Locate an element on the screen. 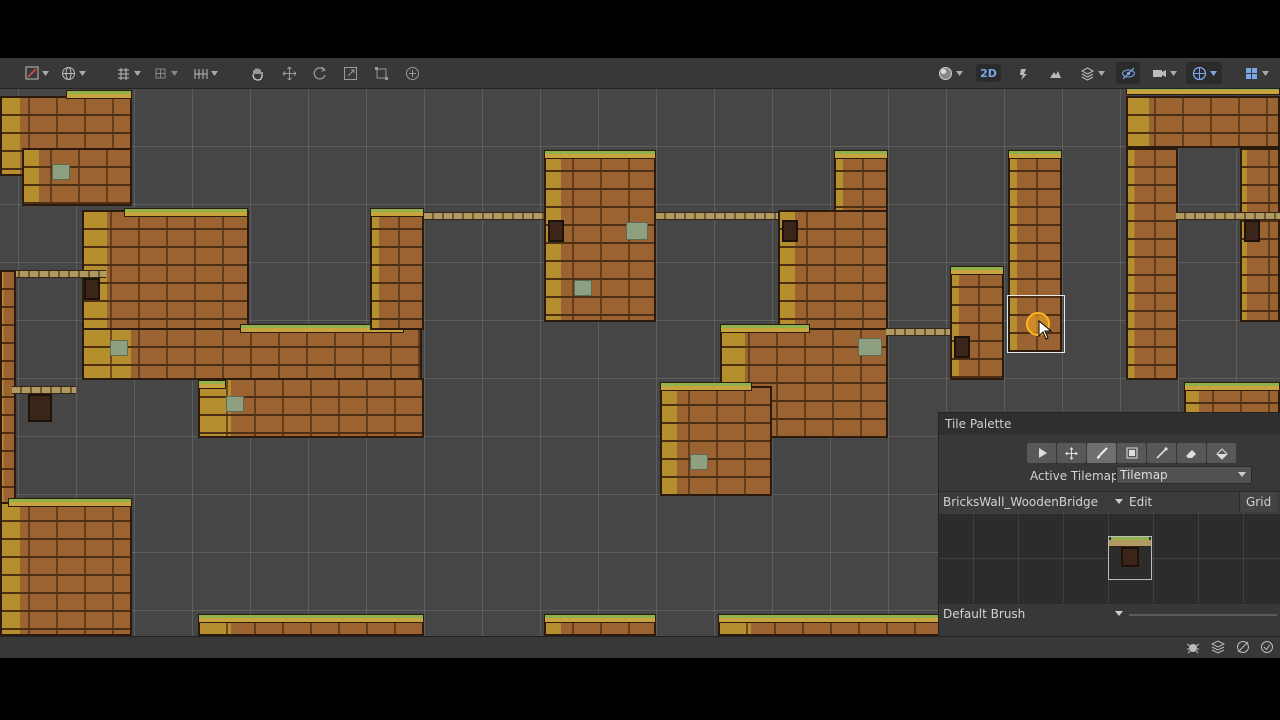  scale-tool-button is located at coordinates (350, 73).